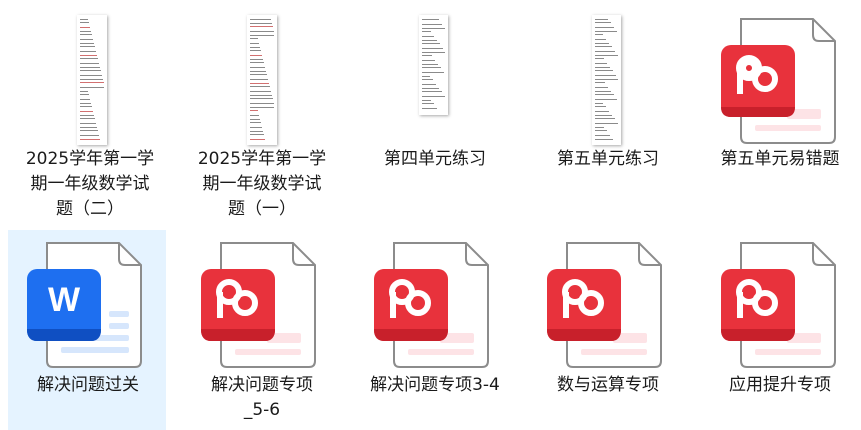  I want to click on file-item: 2025学年第一学 期一年级数学试 题（一）, so click(261, 113).